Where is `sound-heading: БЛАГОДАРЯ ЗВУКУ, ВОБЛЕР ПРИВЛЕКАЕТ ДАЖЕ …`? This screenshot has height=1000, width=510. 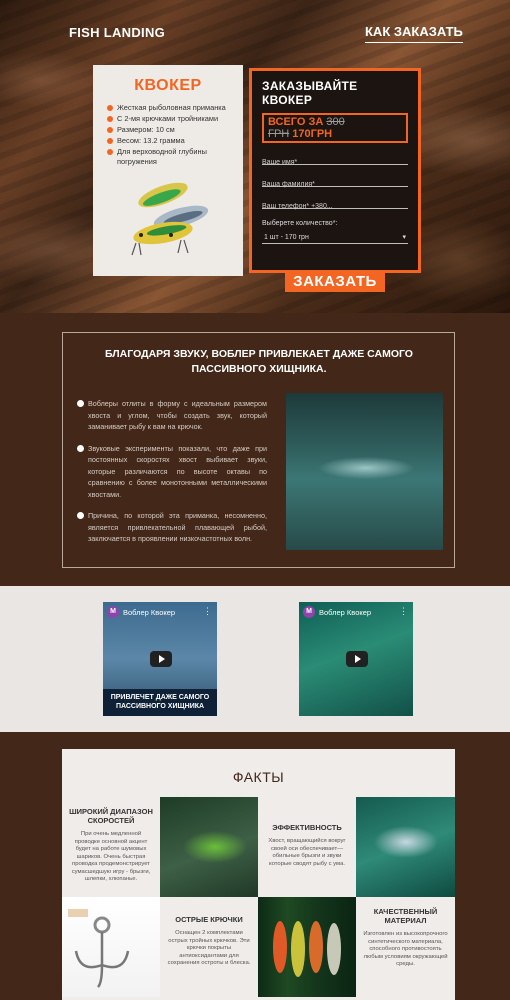 sound-heading: БЛАГОДАРЯ ЗВУКУ, ВОБЛЕР ПРИВЛЕКАЕТ ДАЖЕ … is located at coordinates (259, 361).